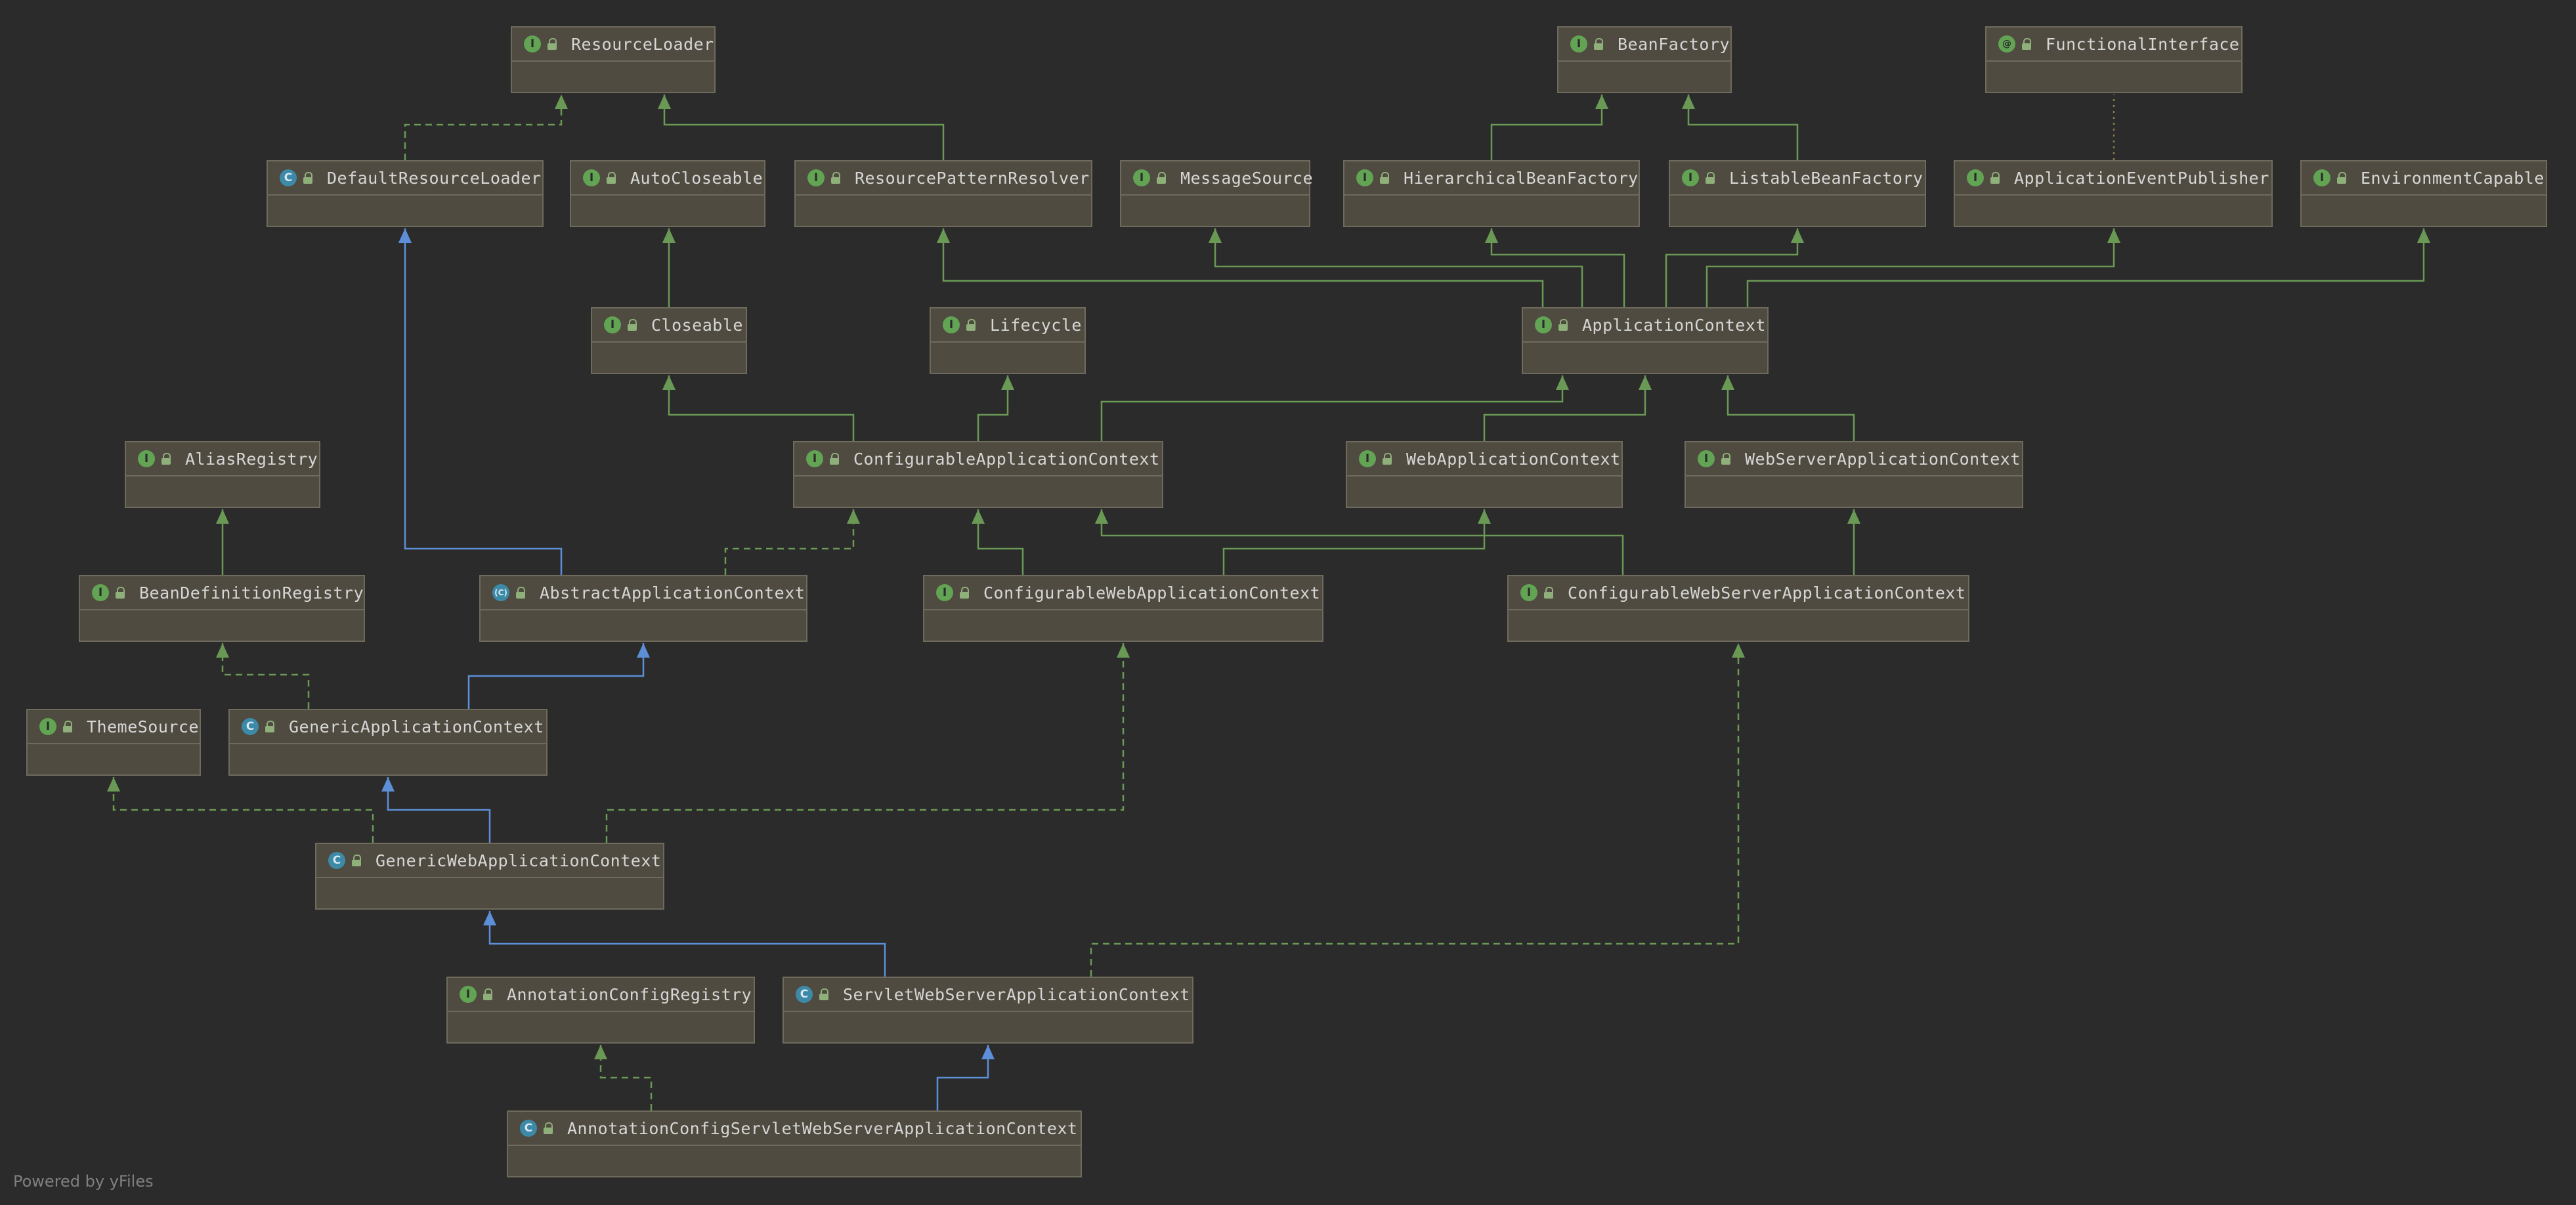  I want to click on node-label: GenericApplicationContext, so click(416, 726).